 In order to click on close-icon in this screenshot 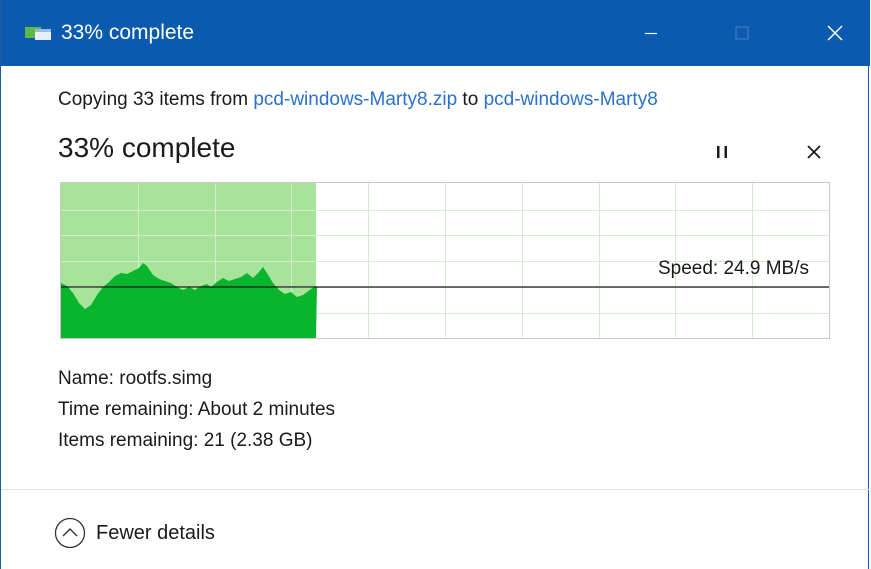, I will do `click(835, 33)`.